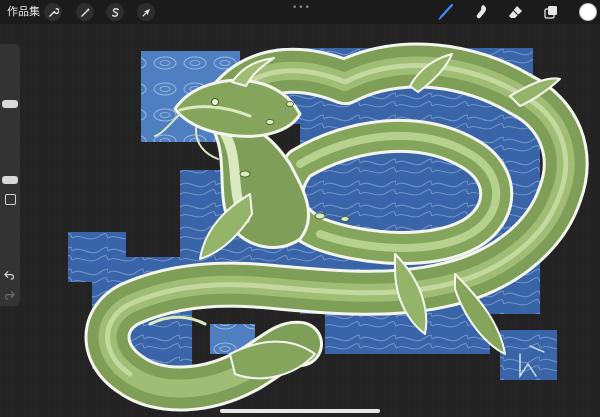 This screenshot has height=417, width=600. I want to click on smudge-button, so click(481, 12).